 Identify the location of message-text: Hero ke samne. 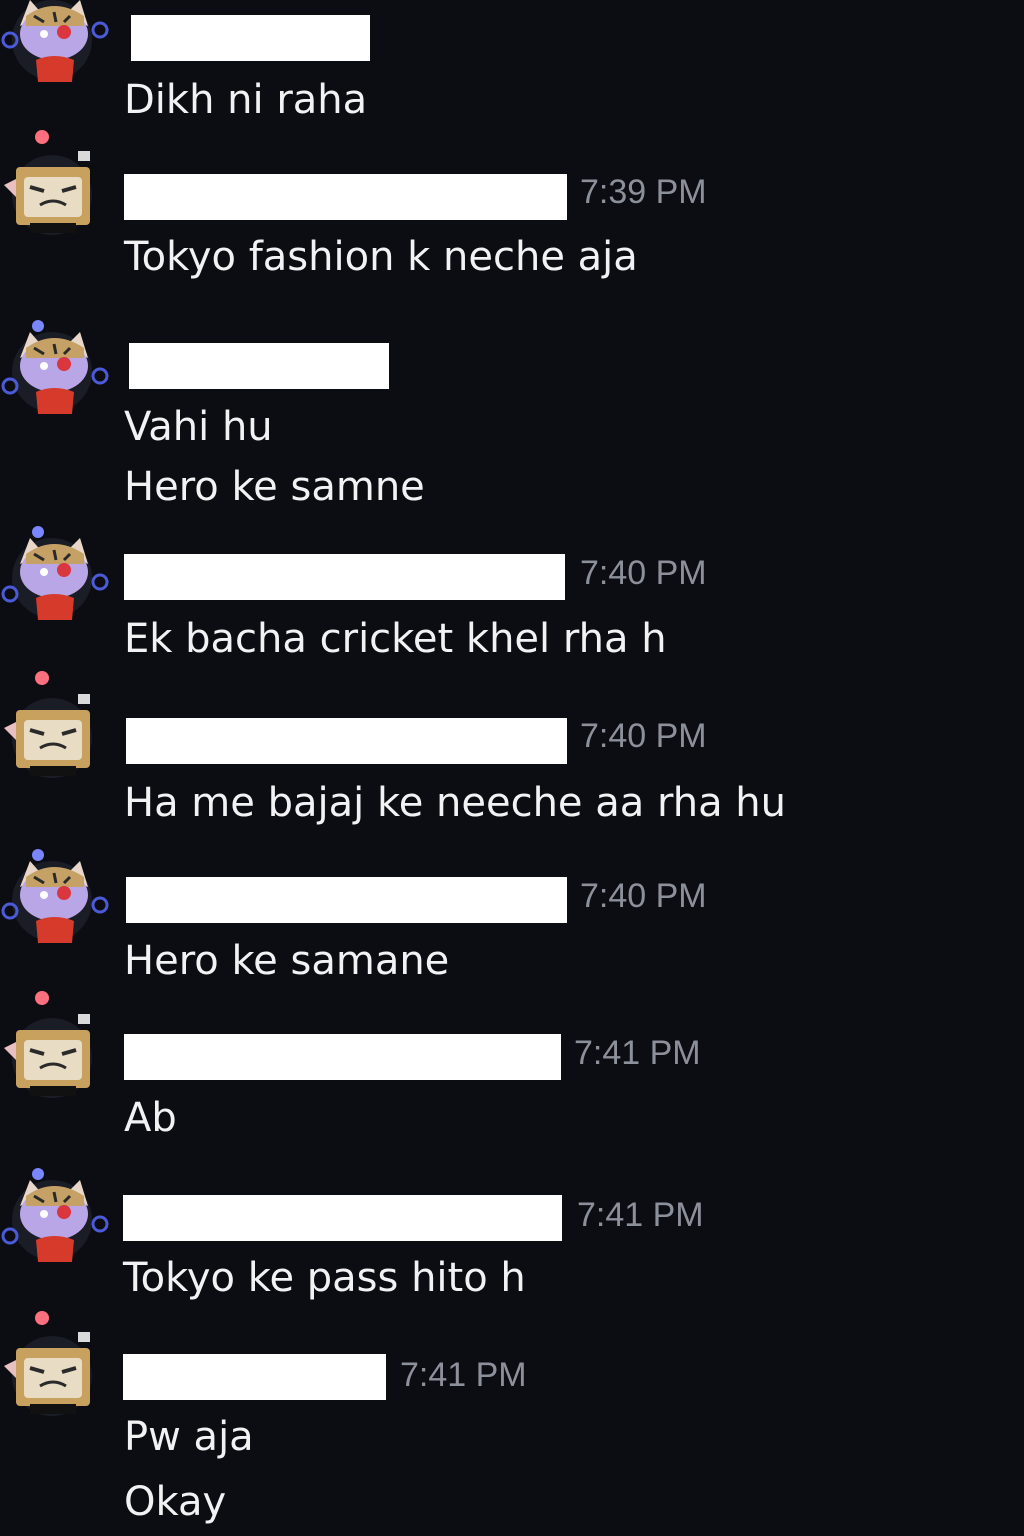
(274, 487).